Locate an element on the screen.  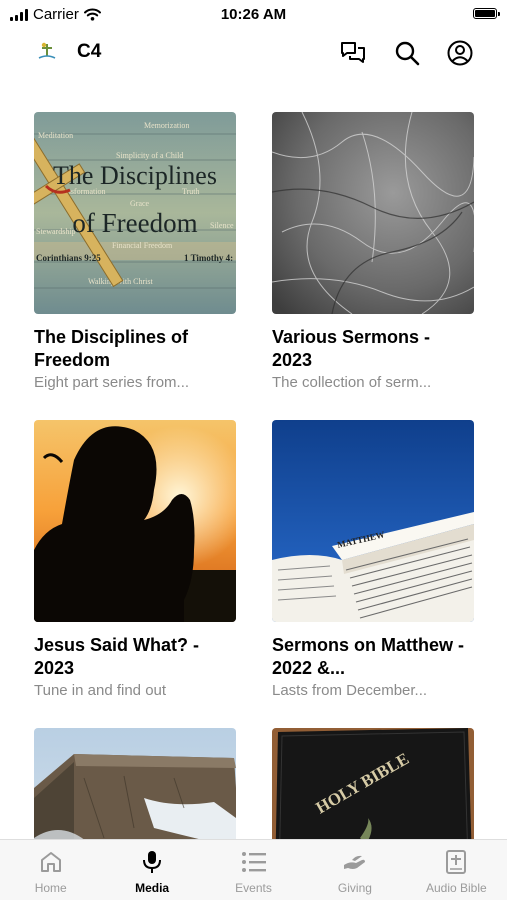
art-ref-left: Corinthians 9:25 is located at coordinates (68, 258).